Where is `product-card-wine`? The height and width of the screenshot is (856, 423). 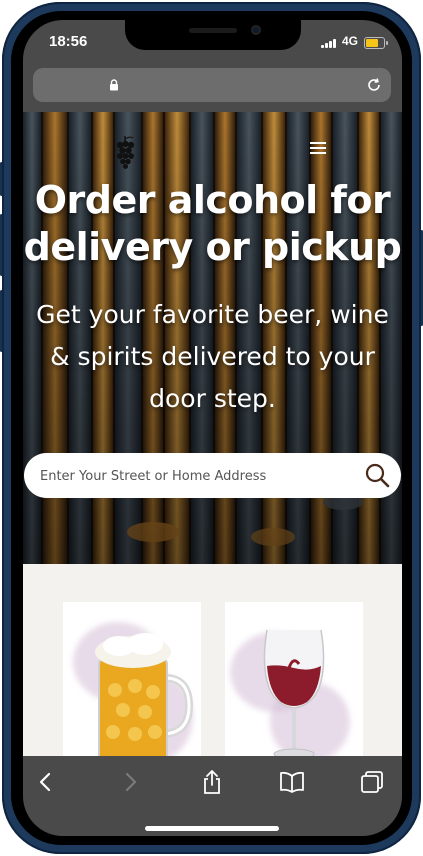
product-card-wine is located at coordinates (294, 682).